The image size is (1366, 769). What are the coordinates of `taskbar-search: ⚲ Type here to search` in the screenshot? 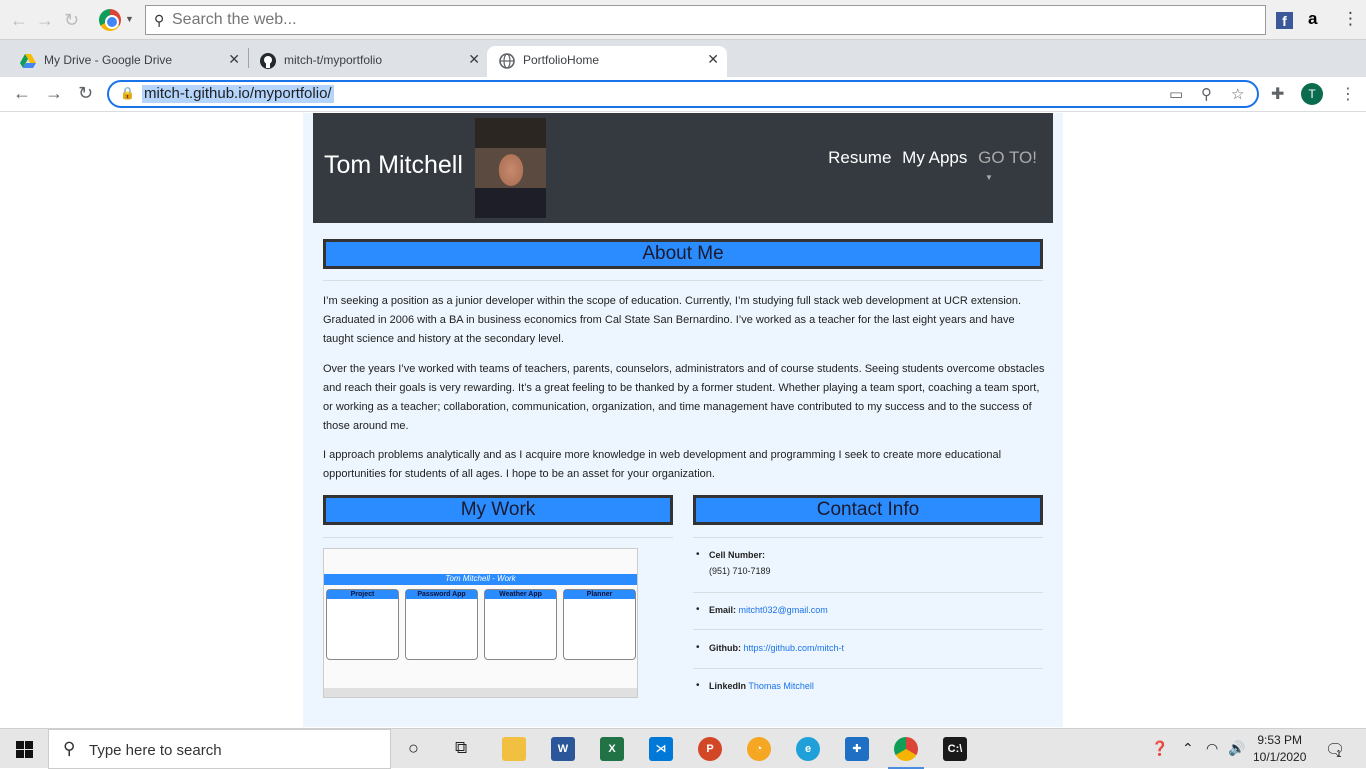 It's located at (219, 749).